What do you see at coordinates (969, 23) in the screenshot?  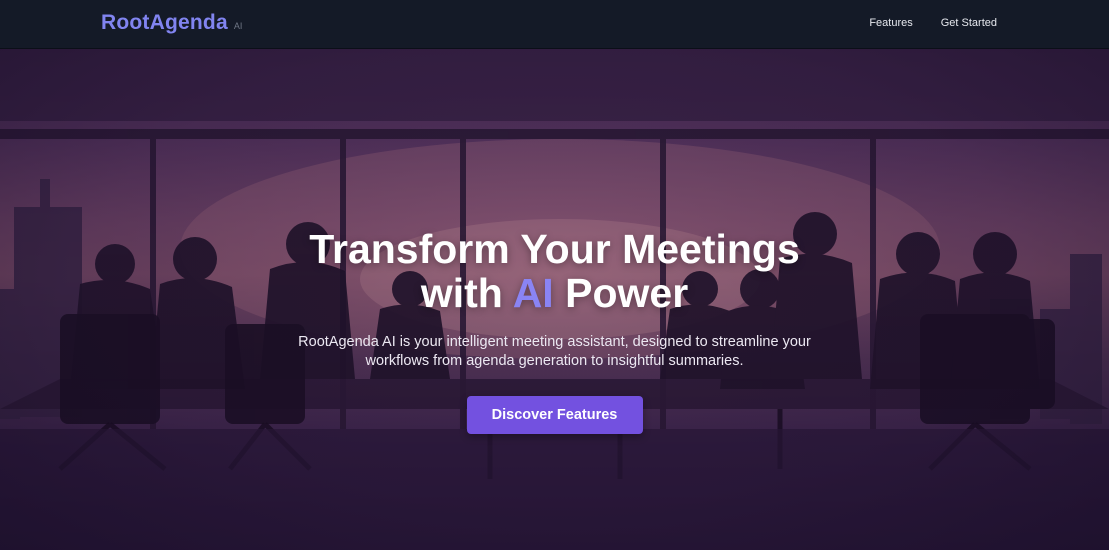 I see `nav-link-get-started: Get Started` at bounding box center [969, 23].